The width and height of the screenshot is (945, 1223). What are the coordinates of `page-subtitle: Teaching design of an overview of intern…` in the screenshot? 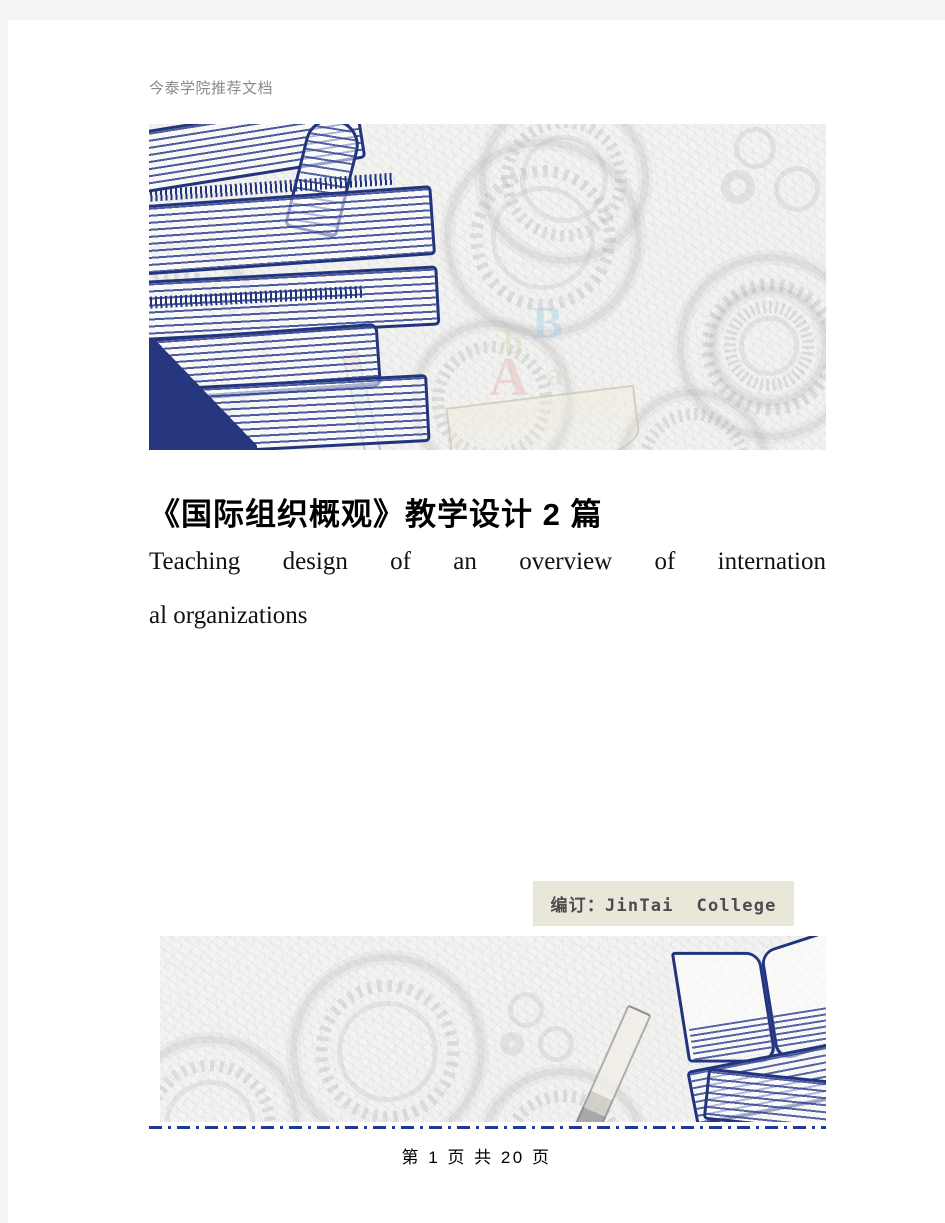 It's located at (487, 589).